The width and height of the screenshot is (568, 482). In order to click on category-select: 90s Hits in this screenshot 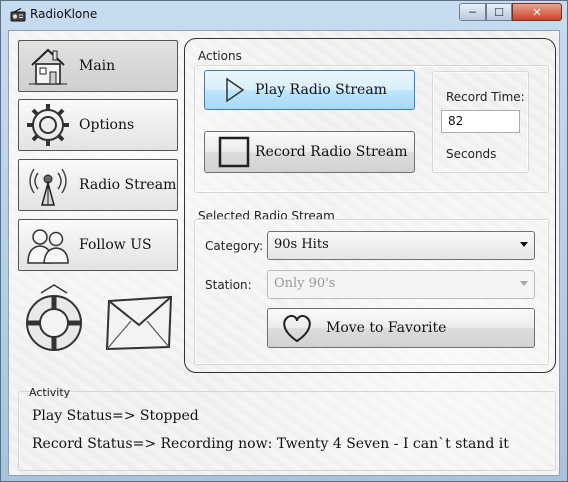, I will do `click(401, 245)`.